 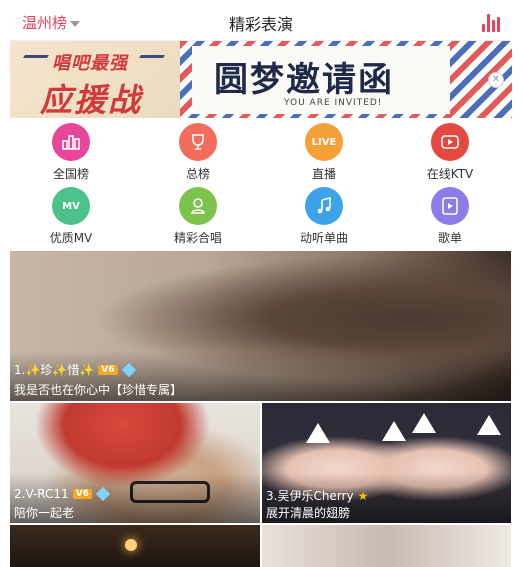 What do you see at coordinates (131, 545) in the screenshot?
I see `video-thumbnail-detail` at bounding box center [131, 545].